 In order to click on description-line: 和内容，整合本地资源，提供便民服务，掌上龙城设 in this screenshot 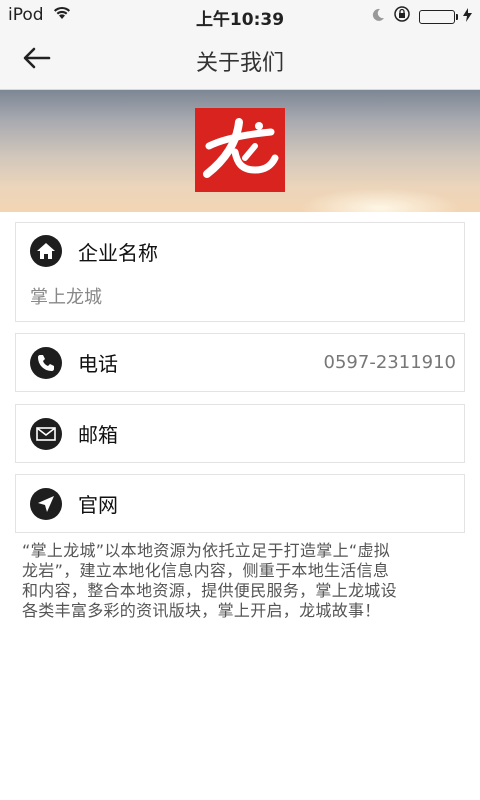, I will do `click(209, 590)`.